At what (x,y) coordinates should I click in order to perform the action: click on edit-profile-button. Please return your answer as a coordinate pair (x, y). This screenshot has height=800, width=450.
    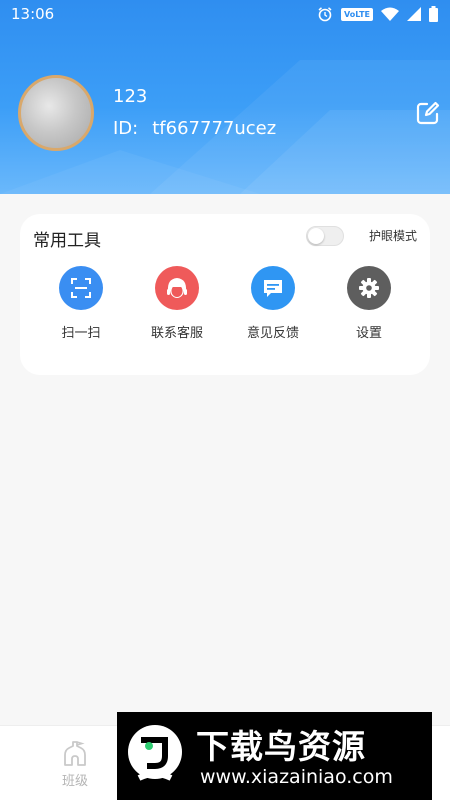
    Looking at the image, I should click on (428, 113).